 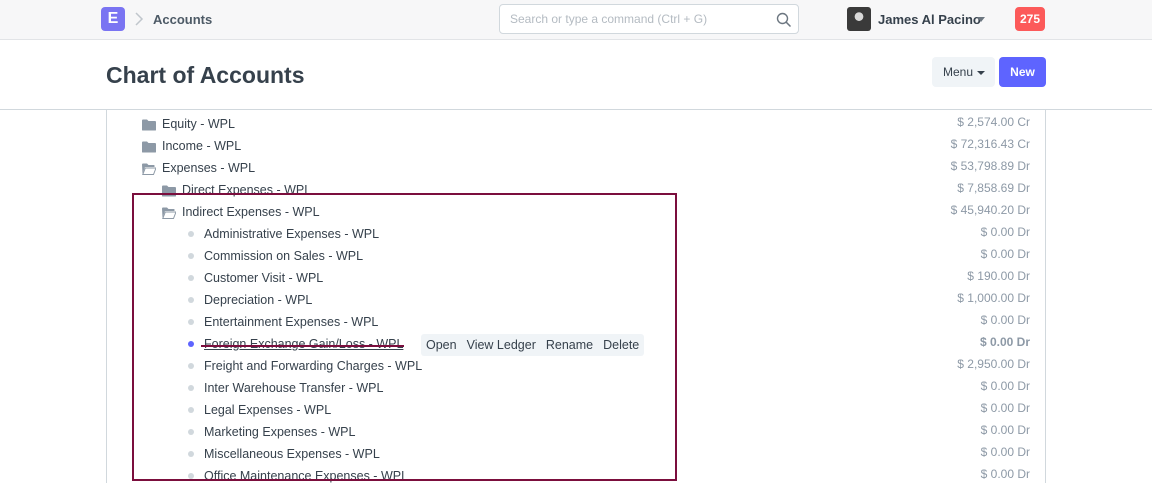 I want to click on account-balance: $ 45,940.20 Dr, so click(x=990, y=210).